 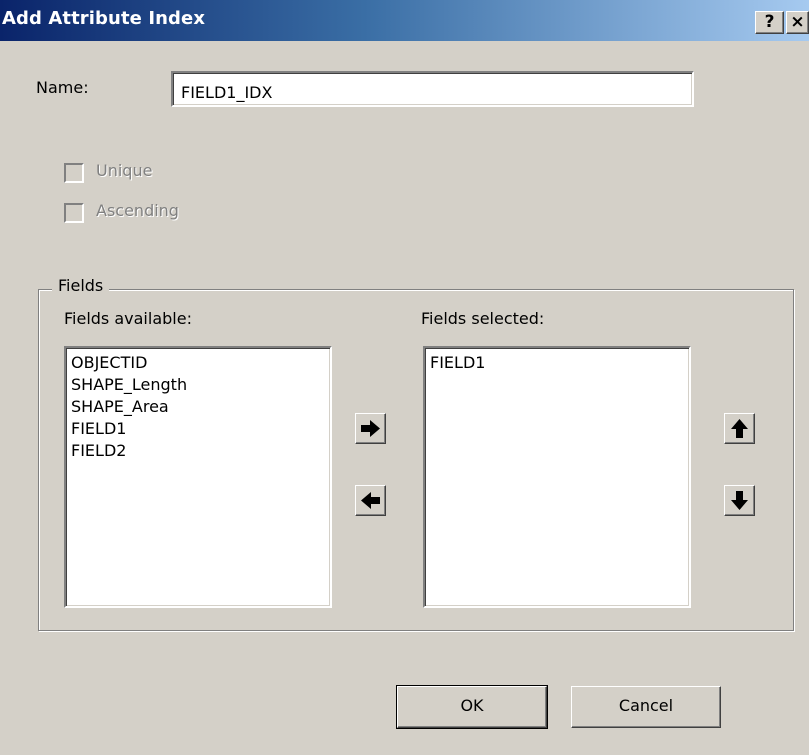 I want to click on name-label: Name:, so click(x=62, y=87).